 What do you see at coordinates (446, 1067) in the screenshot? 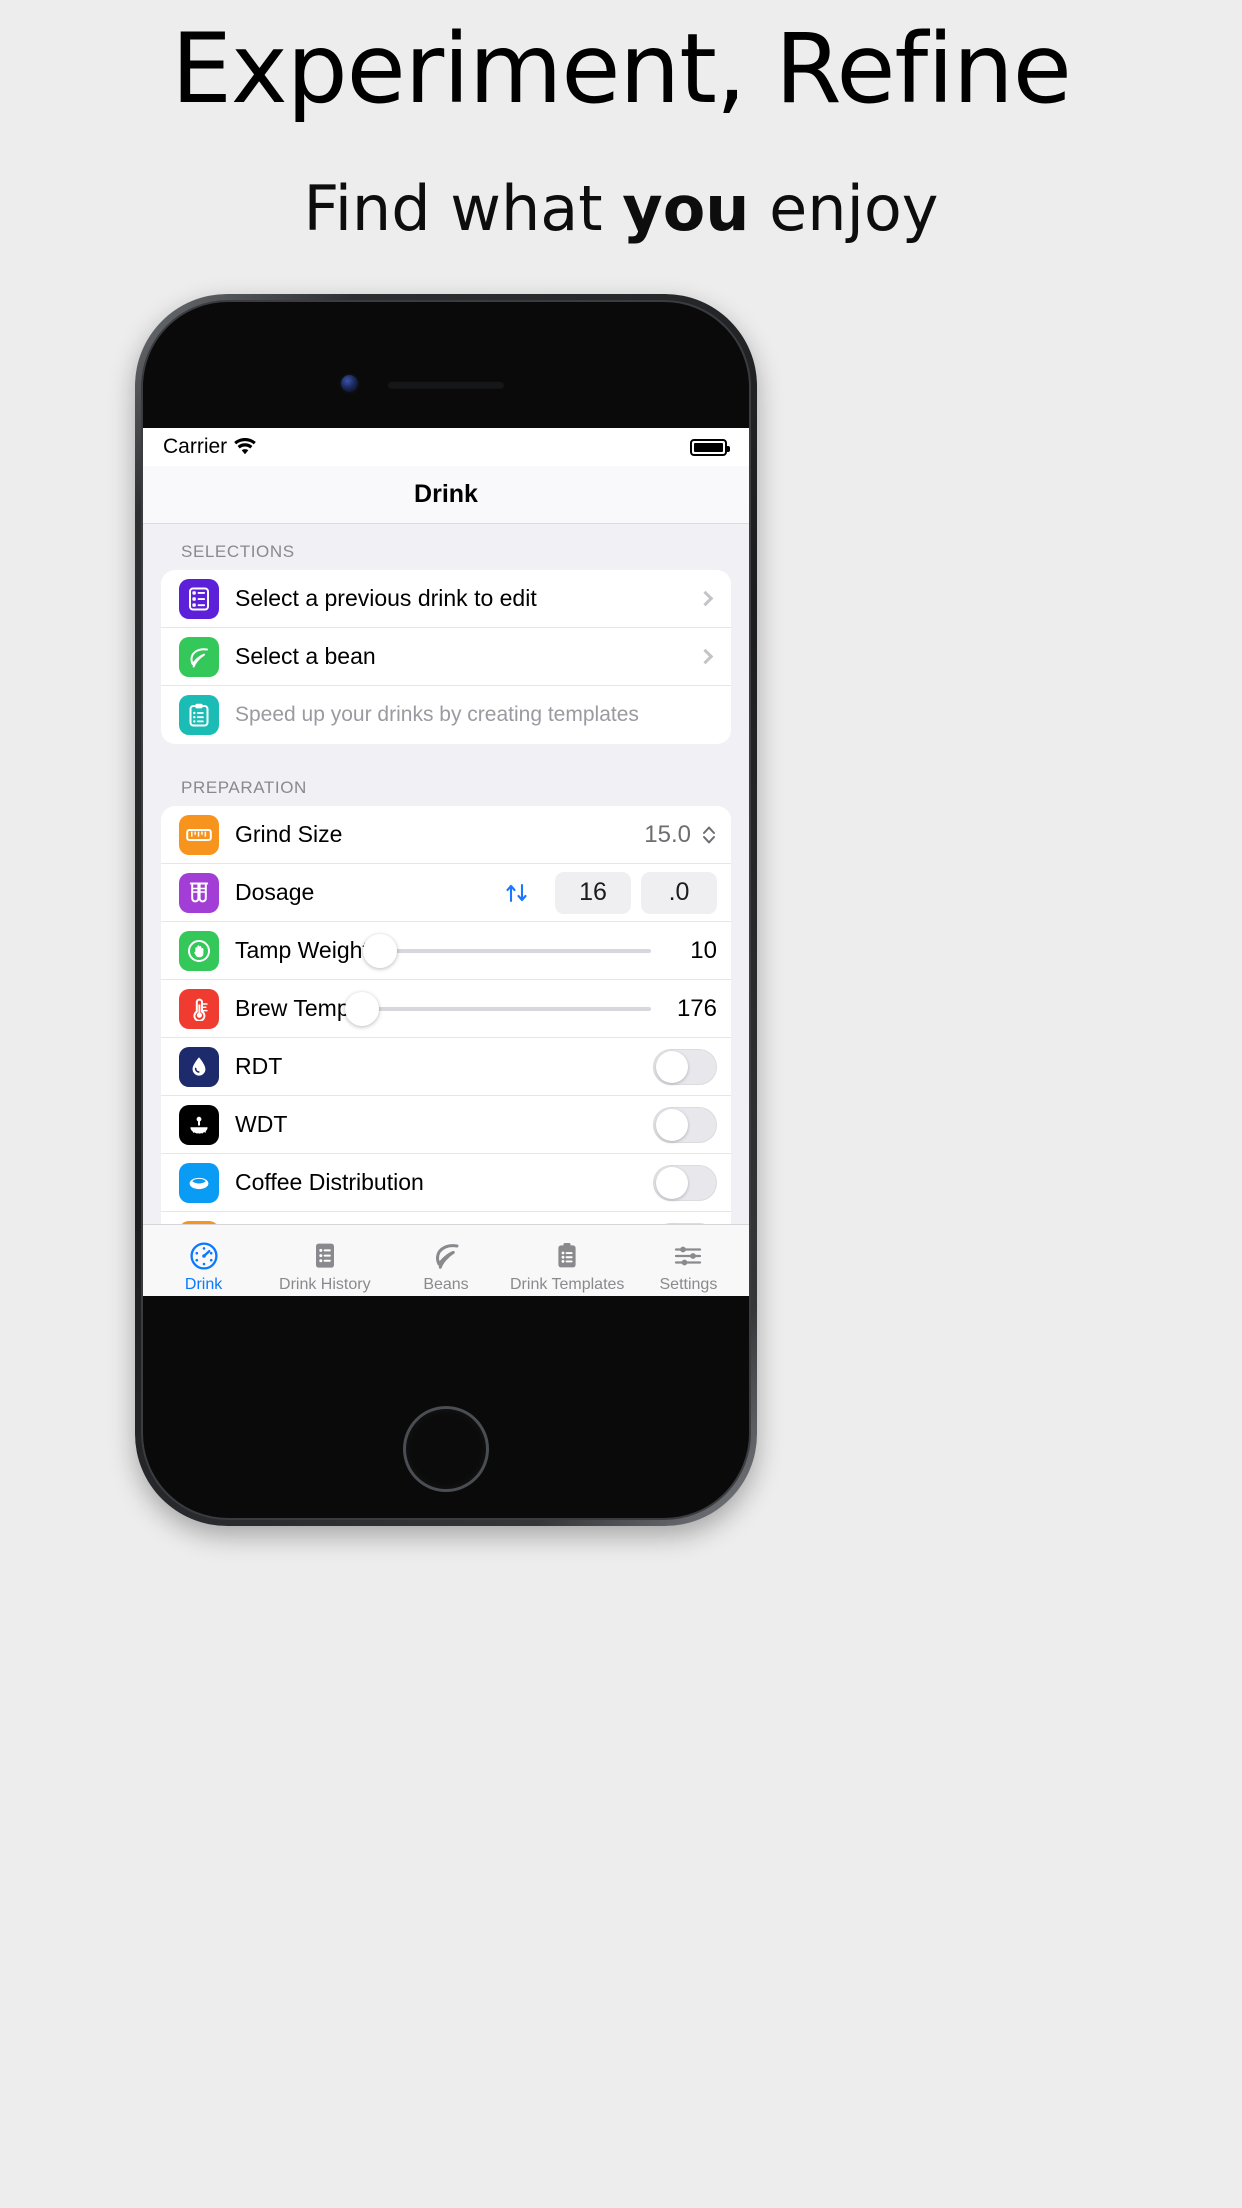
I see `row-rdt: RDT` at bounding box center [446, 1067].